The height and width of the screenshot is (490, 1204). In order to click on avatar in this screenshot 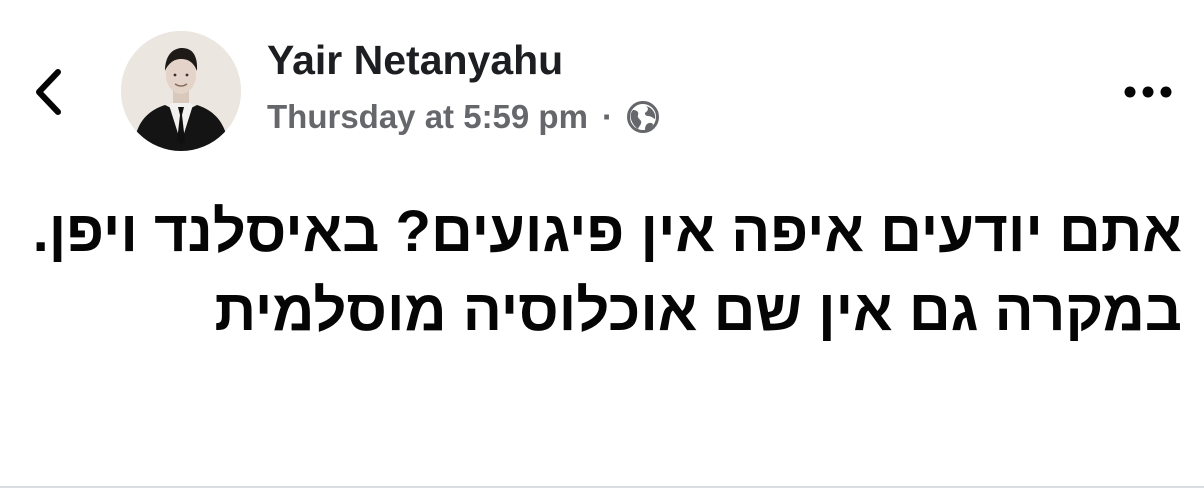, I will do `click(181, 91)`.